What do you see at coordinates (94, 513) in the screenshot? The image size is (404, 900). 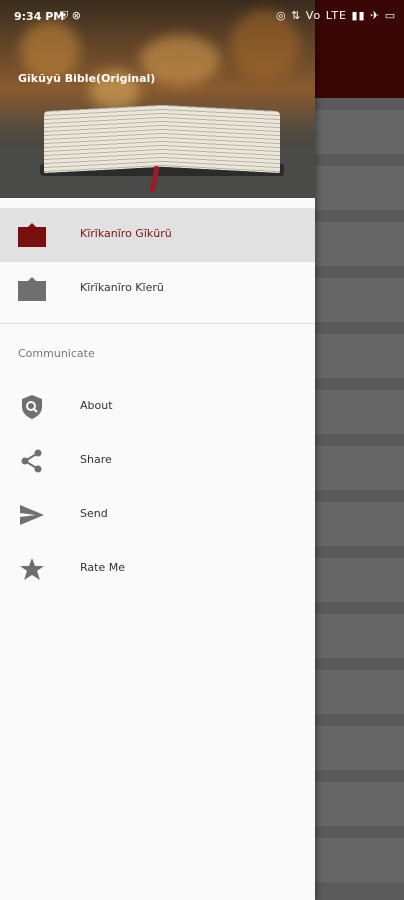 I see `menu-item-label: Send` at bounding box center [94, 513].